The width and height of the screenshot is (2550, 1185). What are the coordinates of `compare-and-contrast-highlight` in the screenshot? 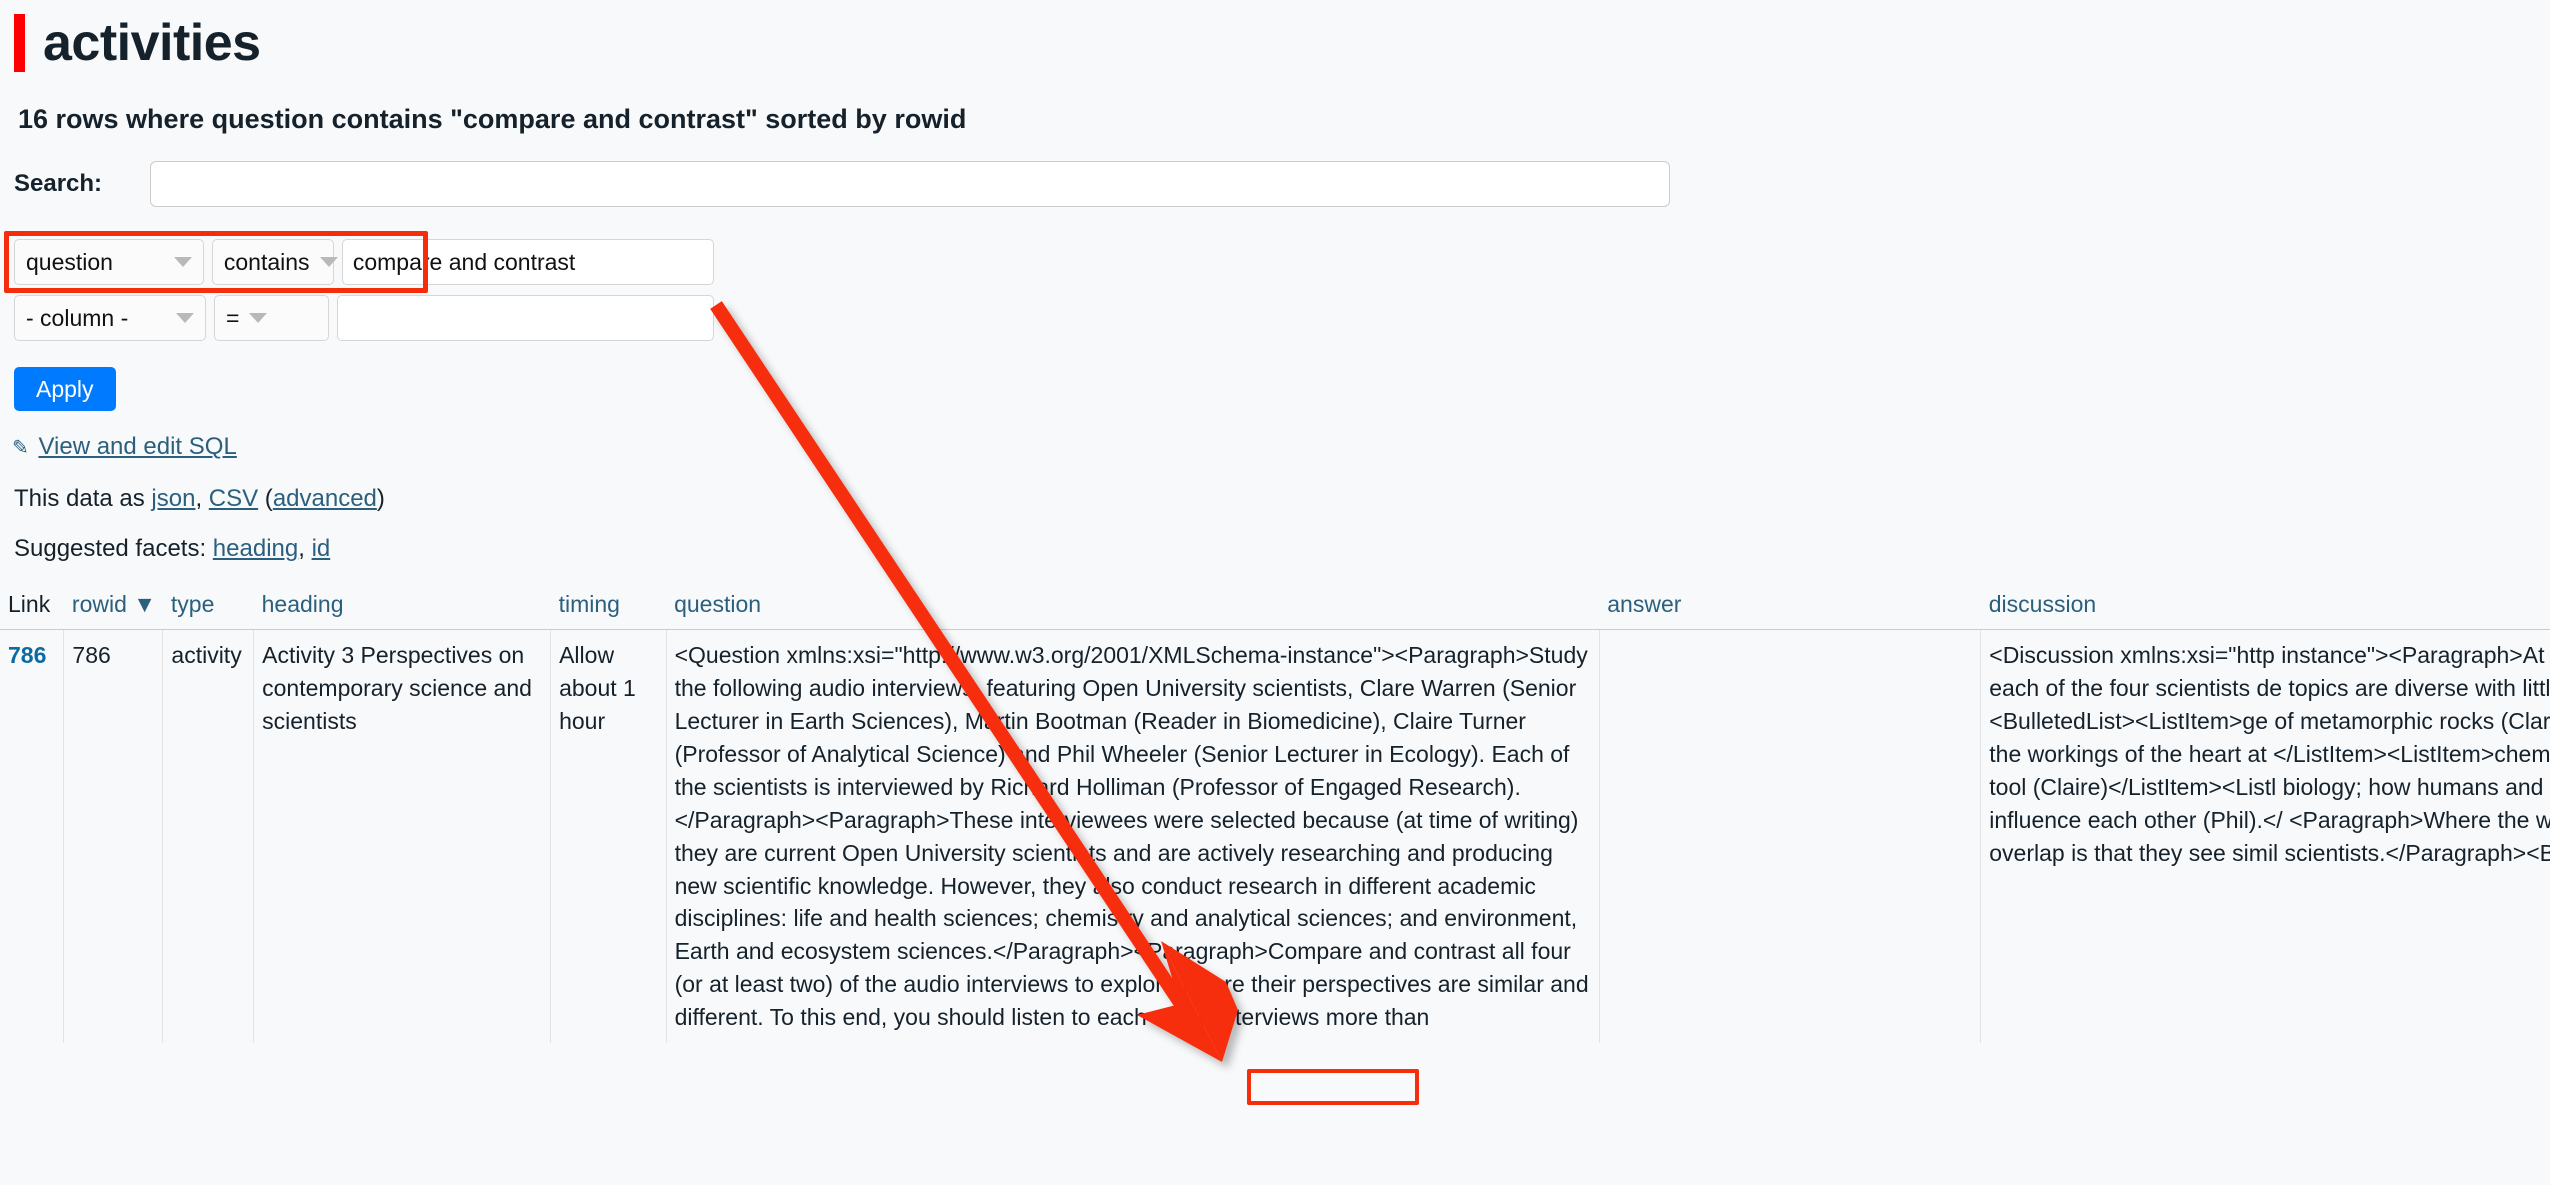 It's located at (1333, 1087).